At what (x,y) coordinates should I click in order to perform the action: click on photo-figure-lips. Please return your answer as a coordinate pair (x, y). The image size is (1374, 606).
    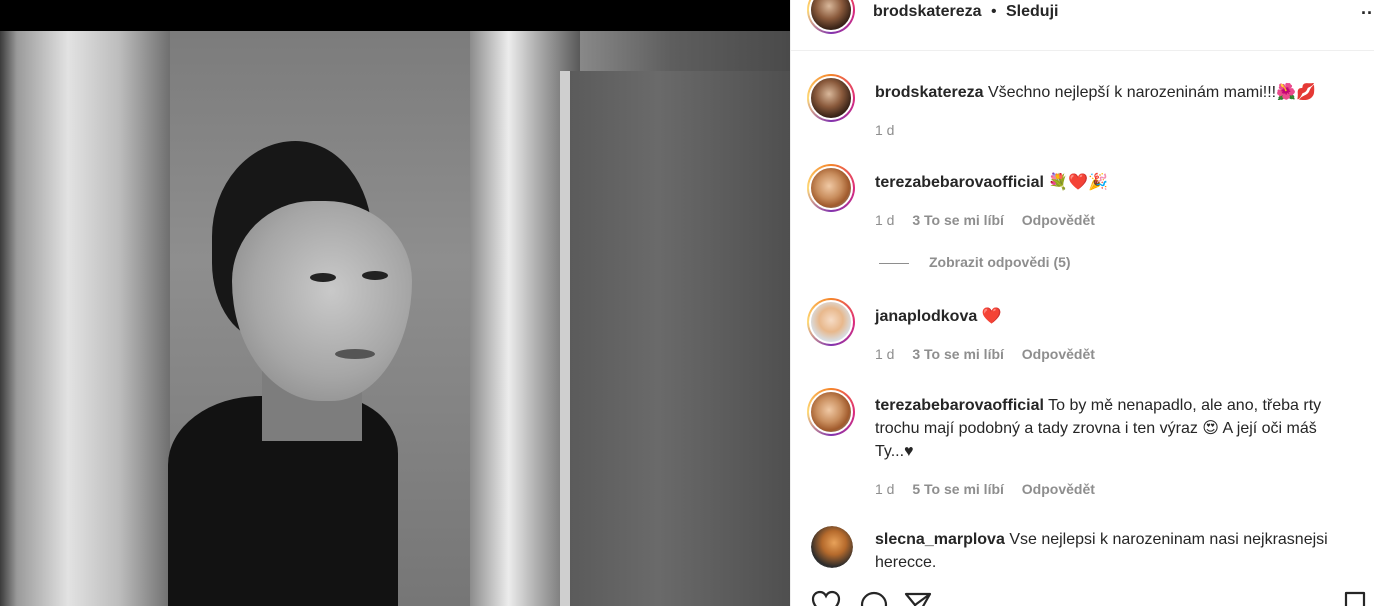
    Looking at the image, I should click on (355, 354).